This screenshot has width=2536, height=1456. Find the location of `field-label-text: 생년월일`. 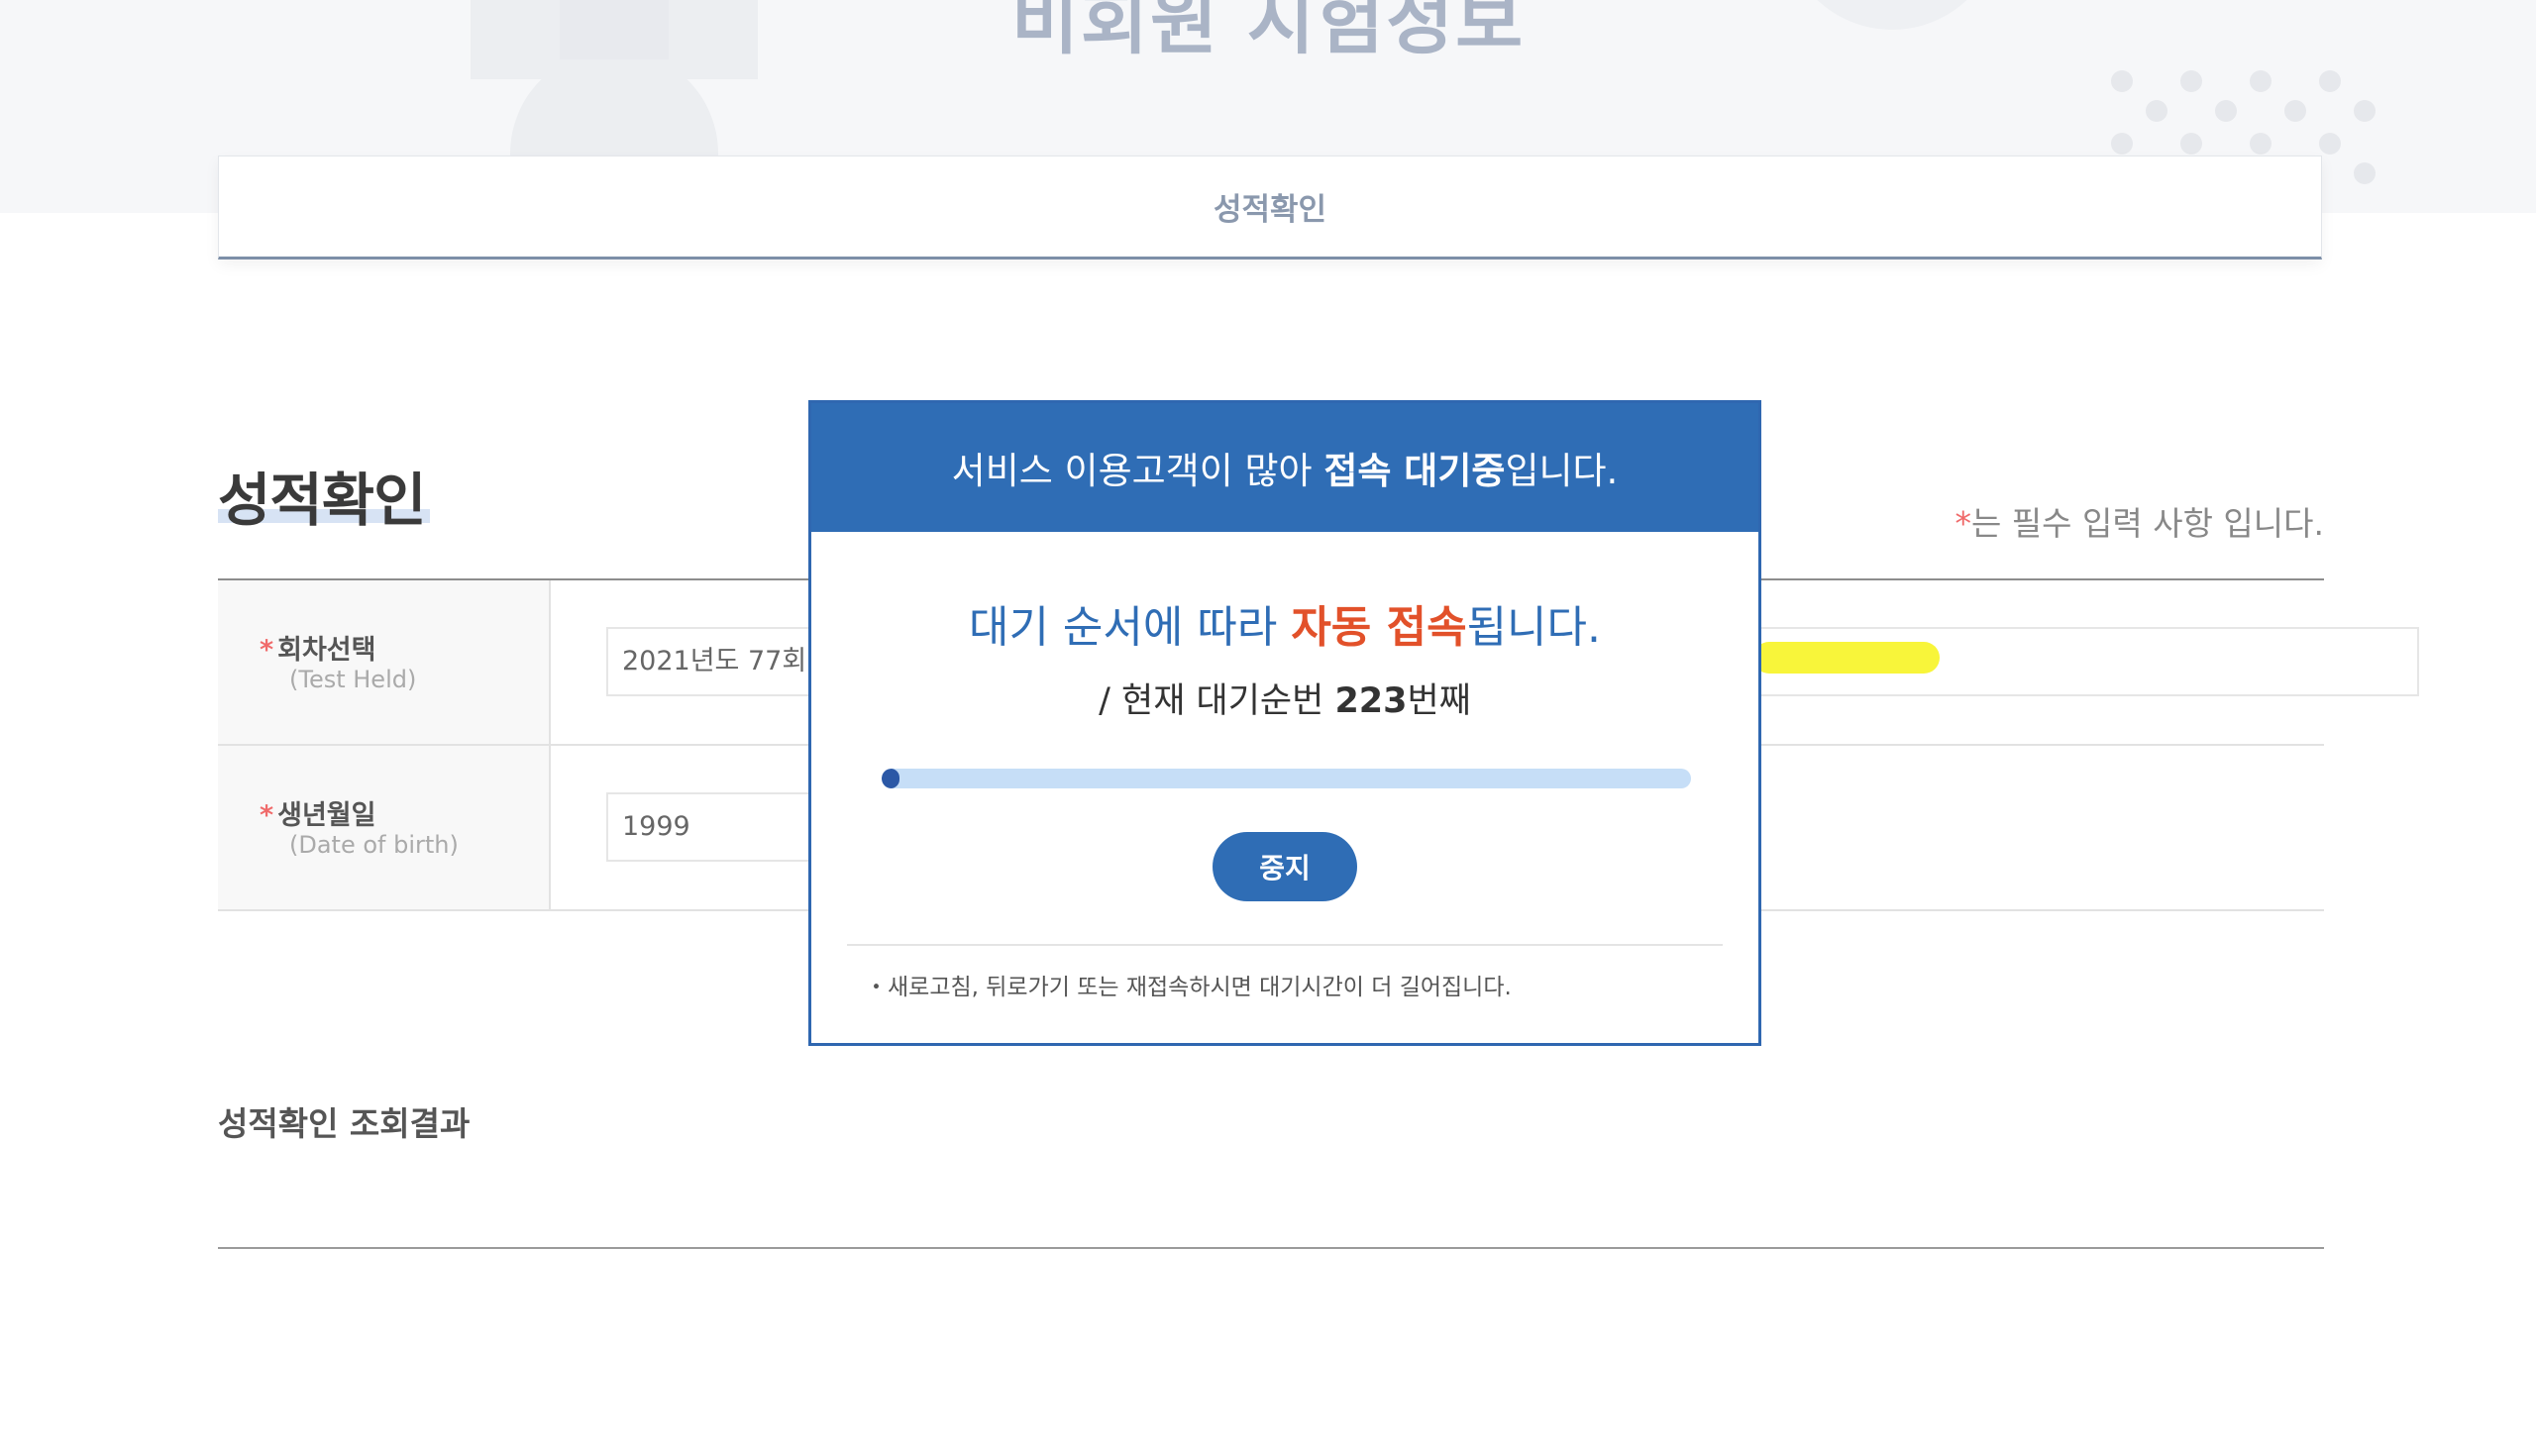

field-label-text: 생년월일 is located at coordinates (326, 815).